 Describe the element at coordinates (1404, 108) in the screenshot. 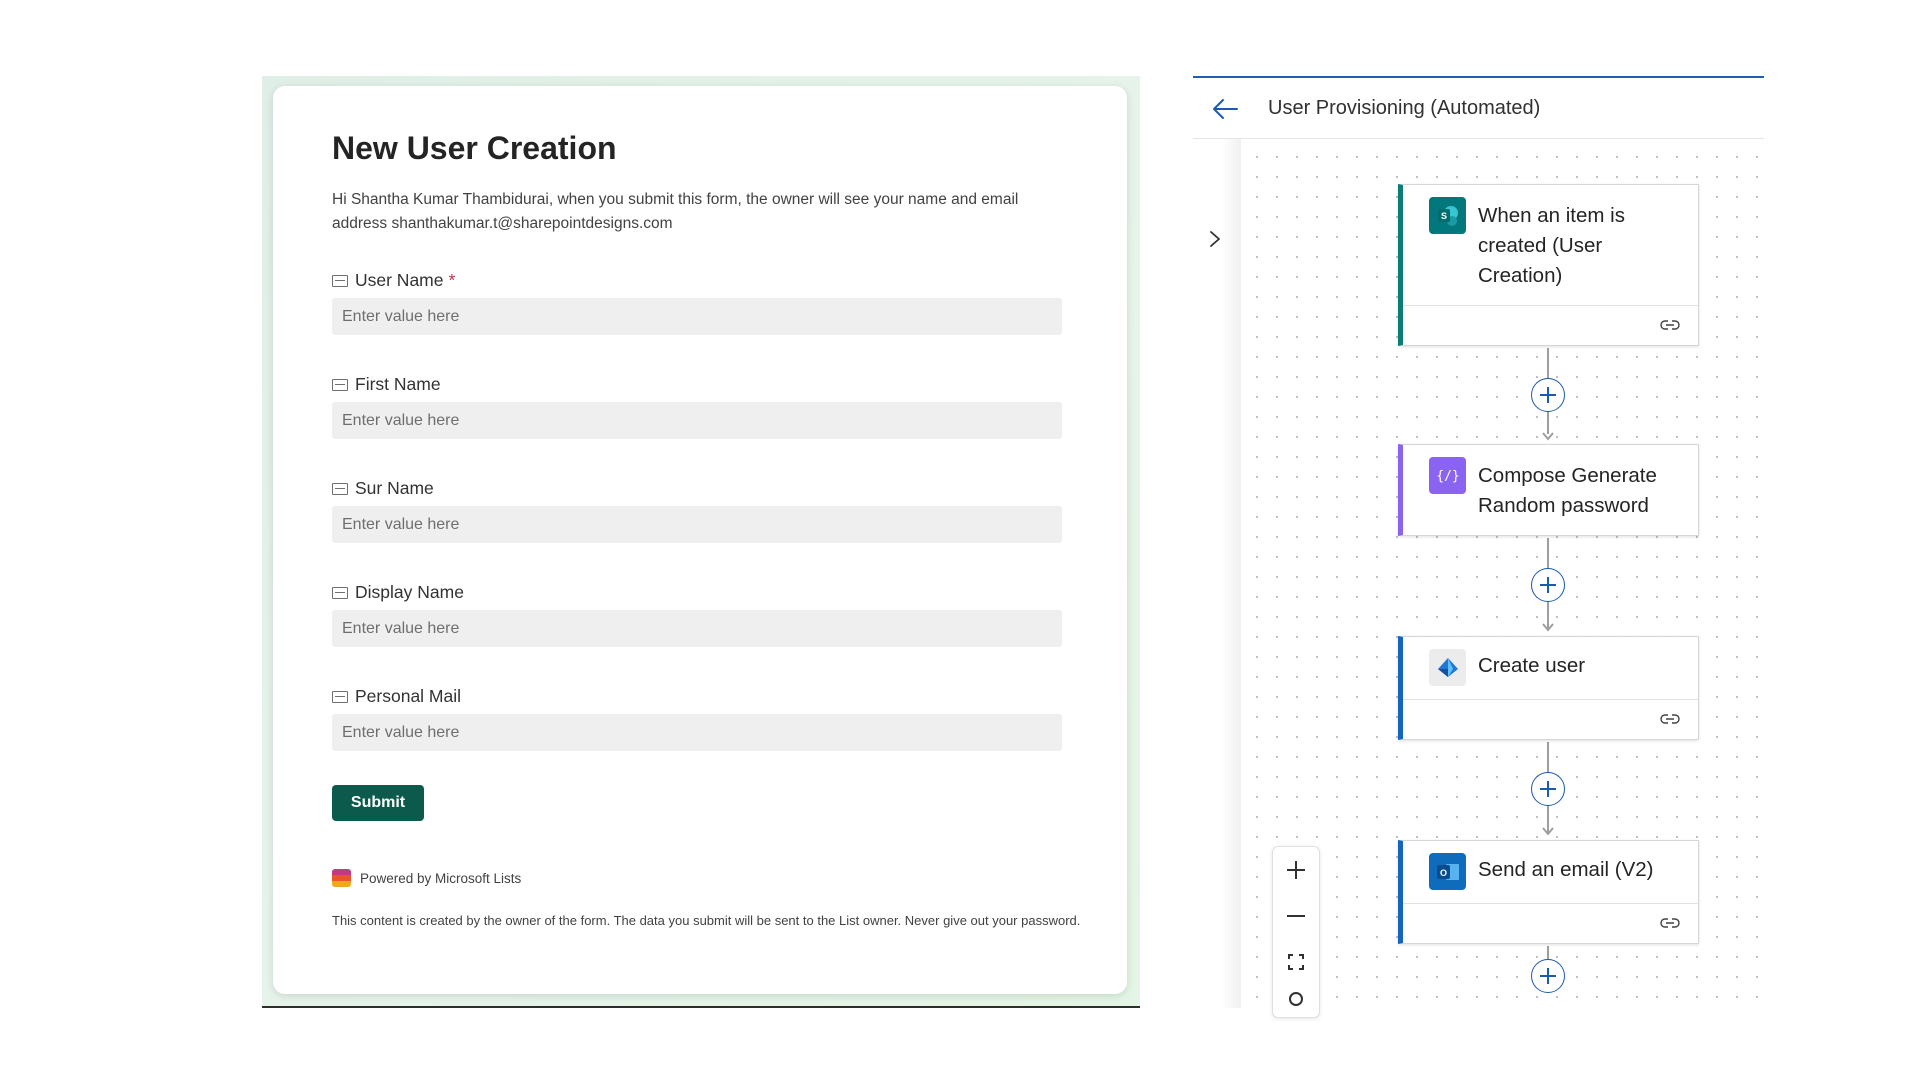

I see `flow-title: User Provisioning (Automated)` at that location.